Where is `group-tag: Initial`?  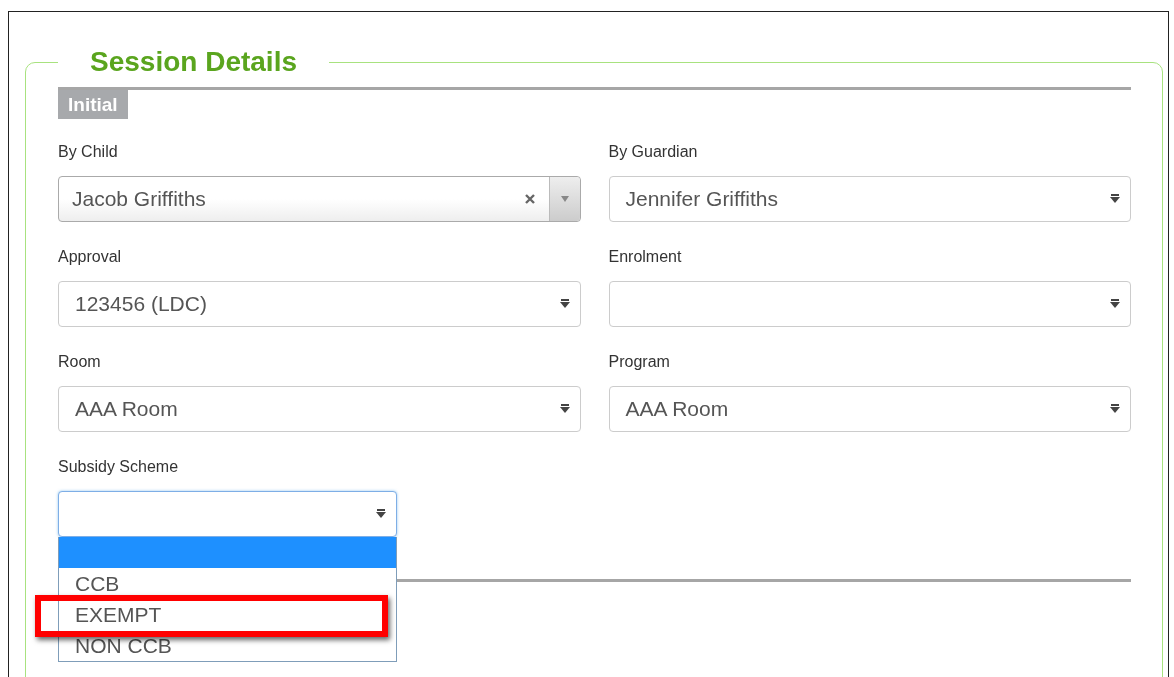 group-tag: Initial is located at coordinates (93, 104).